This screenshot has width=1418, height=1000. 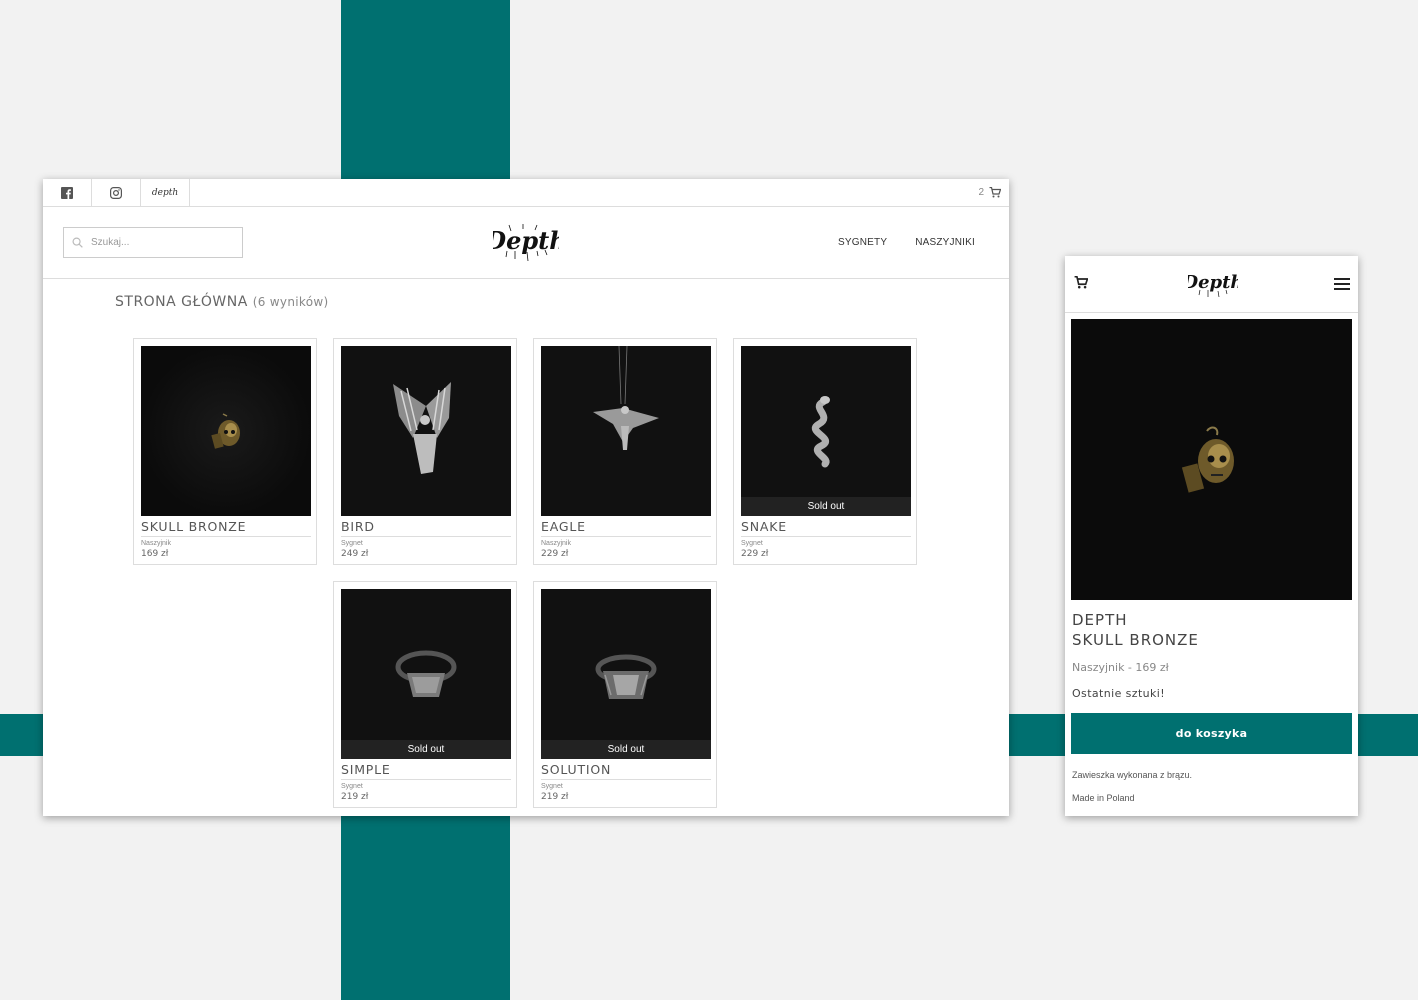 I want to click on product-hero-image, so click(x=1211, y=459).